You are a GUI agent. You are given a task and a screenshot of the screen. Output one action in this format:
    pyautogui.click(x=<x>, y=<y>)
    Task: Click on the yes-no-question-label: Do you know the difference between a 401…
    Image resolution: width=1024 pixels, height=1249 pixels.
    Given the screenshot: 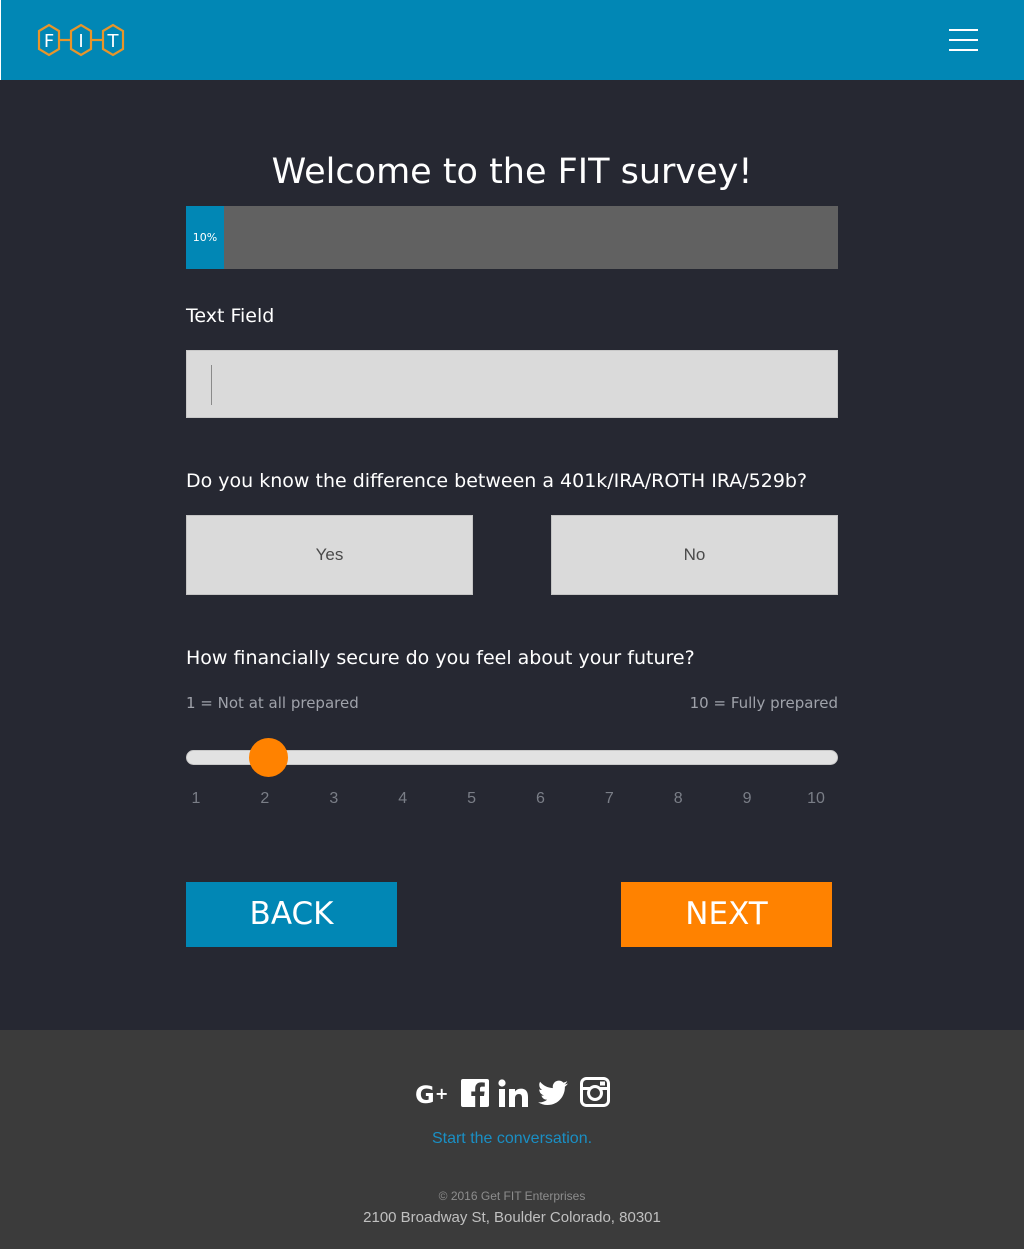 What is the action you would take?
    pyautogui.click(x=497, y=481)
    